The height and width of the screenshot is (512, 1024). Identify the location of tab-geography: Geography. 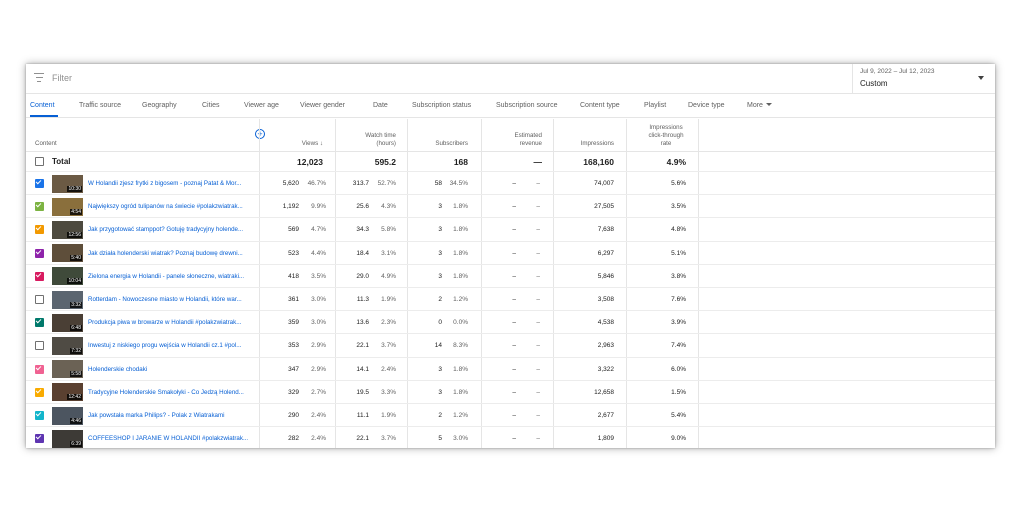
(159, 105).